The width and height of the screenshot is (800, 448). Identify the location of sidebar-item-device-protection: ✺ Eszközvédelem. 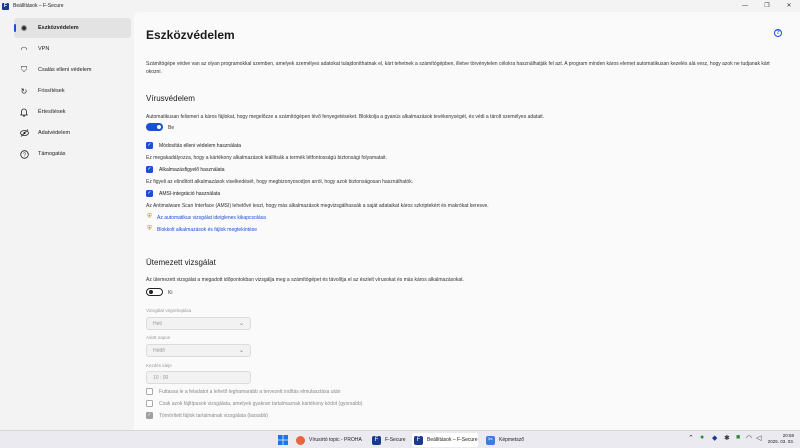
(72, 28).